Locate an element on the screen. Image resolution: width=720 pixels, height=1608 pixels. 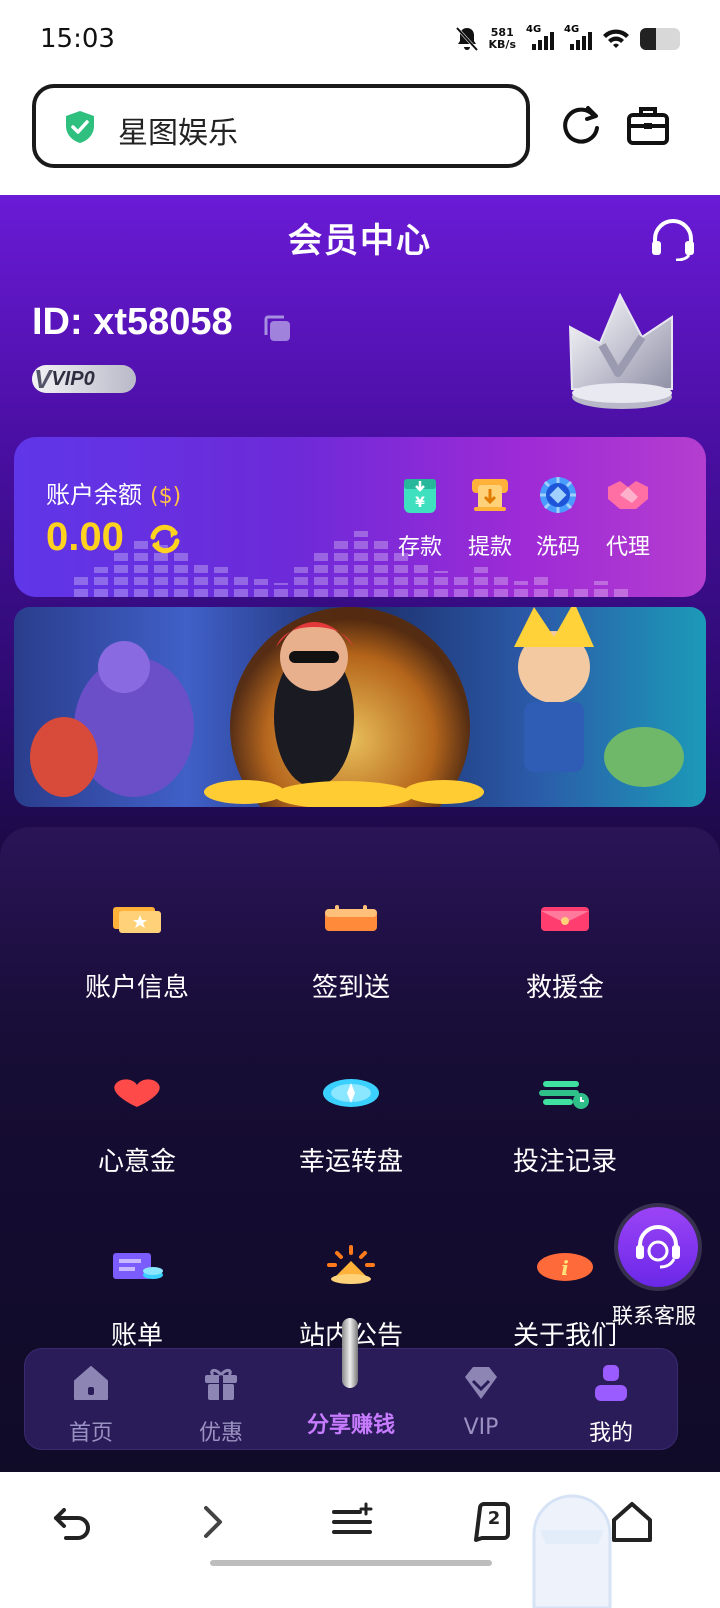
mascot-peek-icon is located at coordinates (572, 1551).